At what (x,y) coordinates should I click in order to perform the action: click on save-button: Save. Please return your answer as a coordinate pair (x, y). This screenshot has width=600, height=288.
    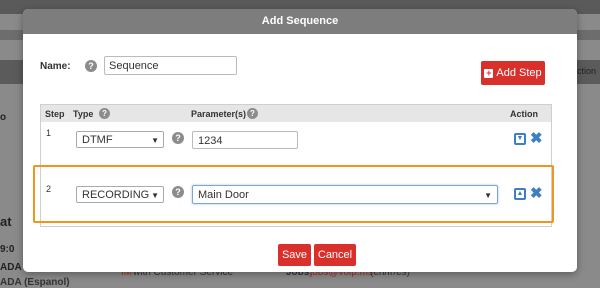
    Looking at the image, I should click on (294, 255).